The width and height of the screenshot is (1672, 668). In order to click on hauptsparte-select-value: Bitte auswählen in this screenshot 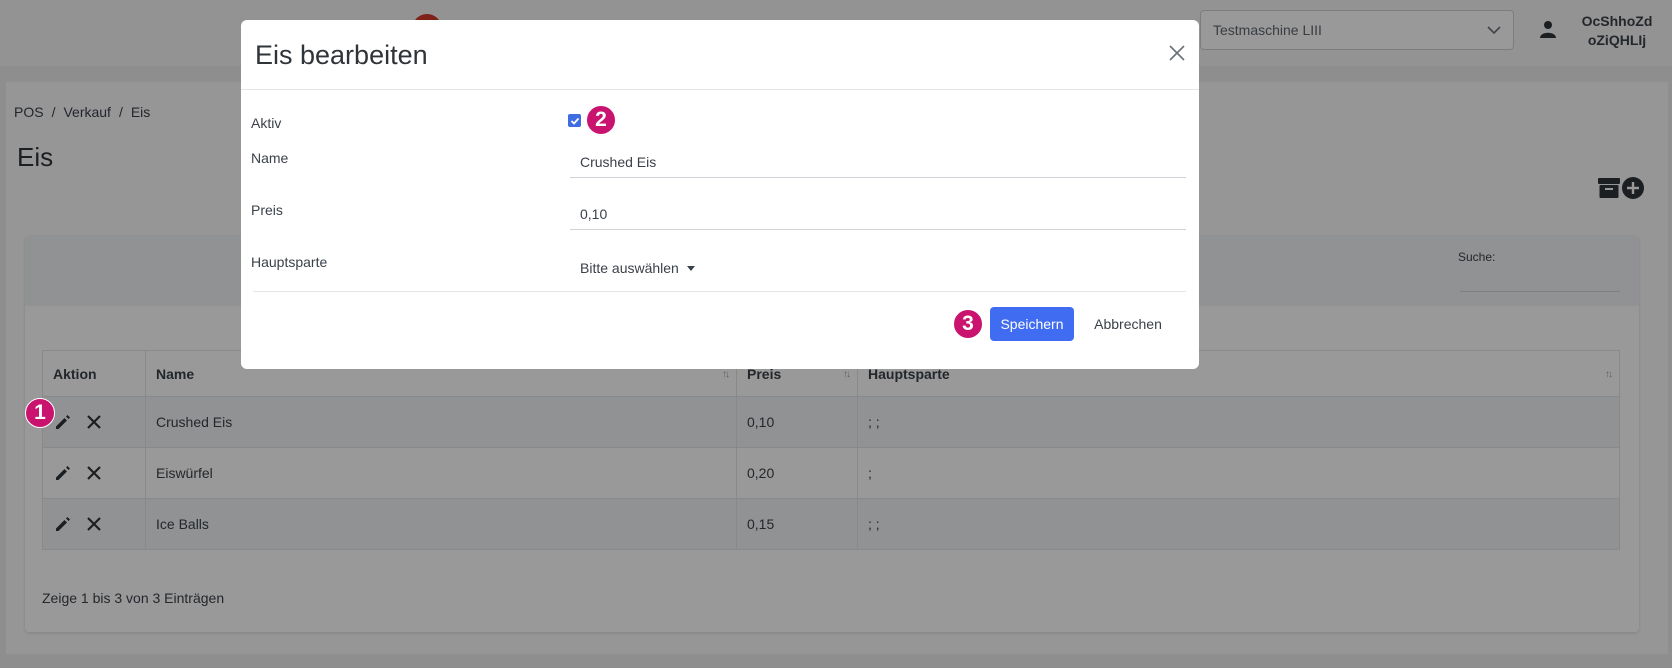, I will do `click(629, 268)`.